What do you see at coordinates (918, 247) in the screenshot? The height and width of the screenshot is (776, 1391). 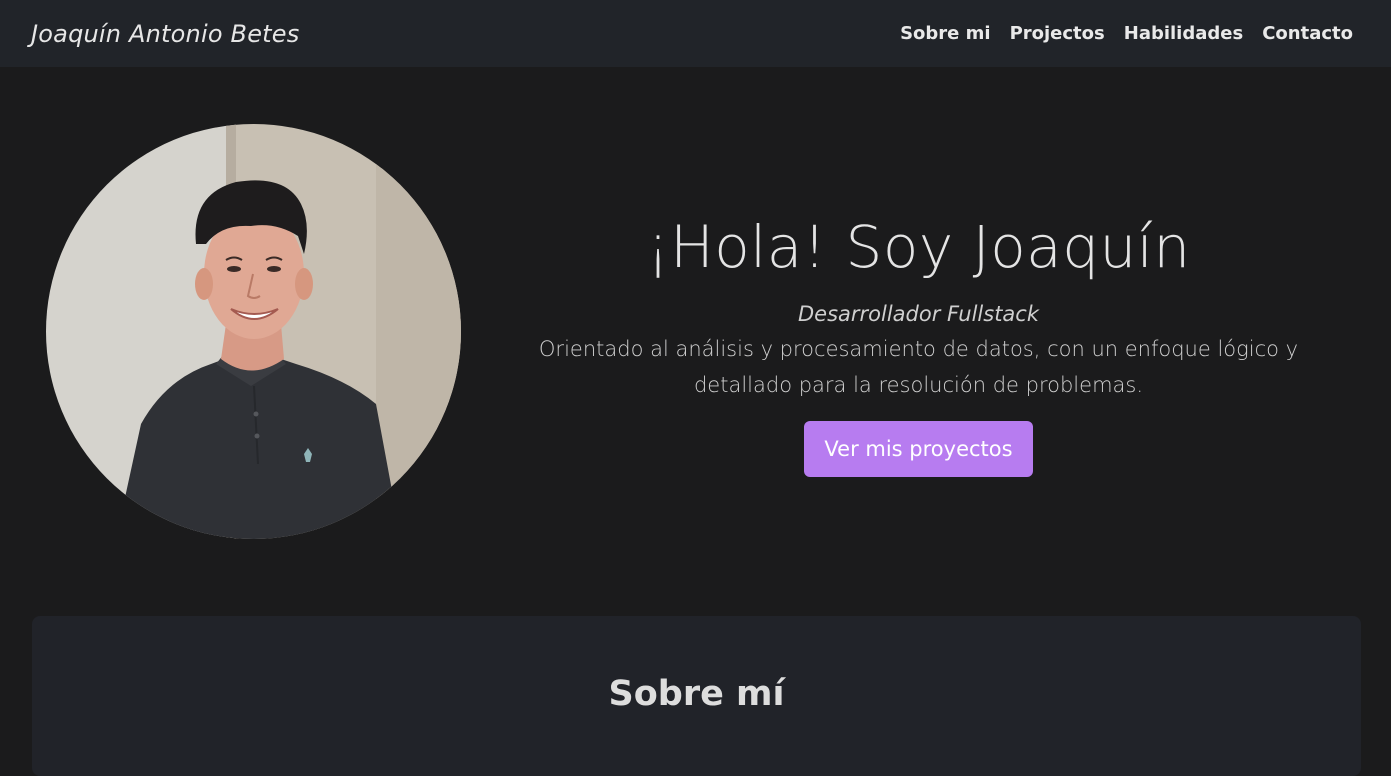 I see `hero-title: ¡Hola! Soy Joaquín` at bounding box center [918, 247].